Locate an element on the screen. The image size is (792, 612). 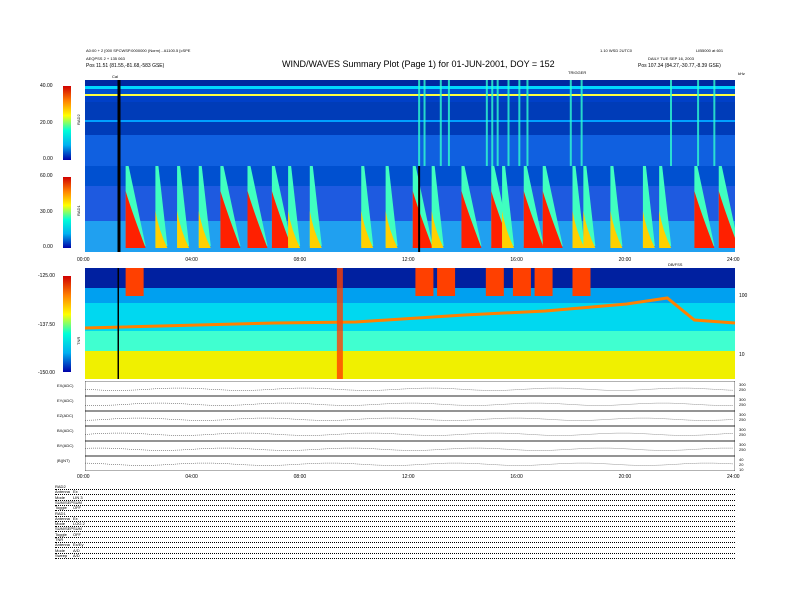
line-row-label: EY(ADC) is located at coordinates (65, 400).